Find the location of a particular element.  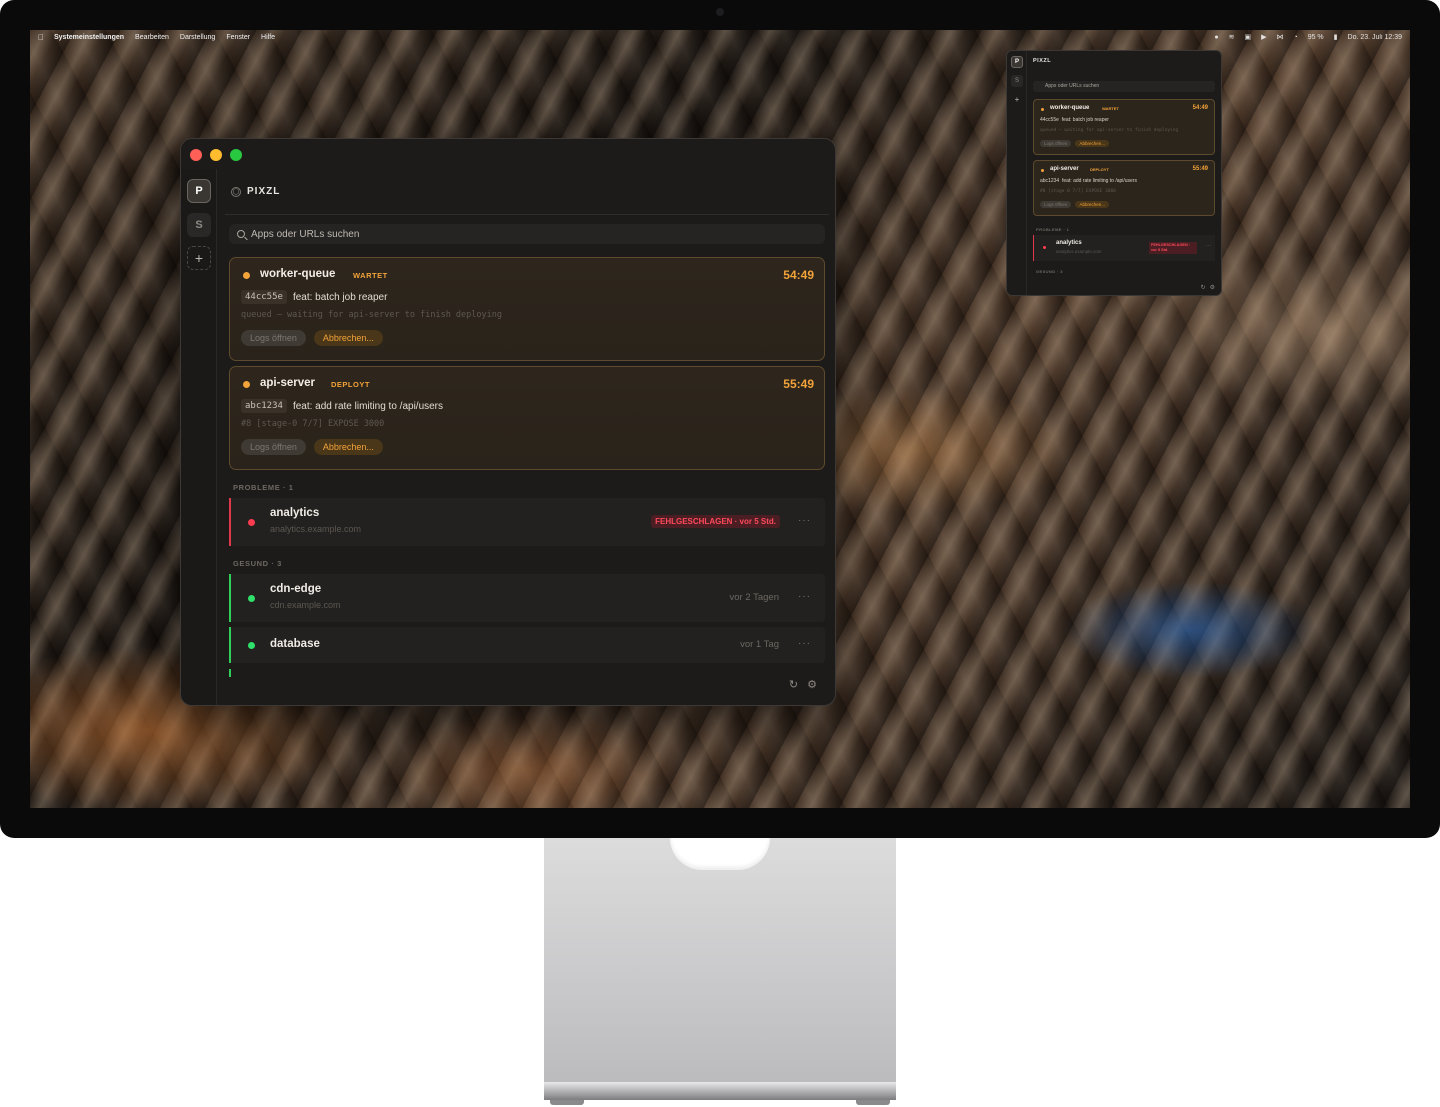

fail-badge: FEHLGESCHLAGEN · vor 5 Std. is located at coordinates (715, 521).